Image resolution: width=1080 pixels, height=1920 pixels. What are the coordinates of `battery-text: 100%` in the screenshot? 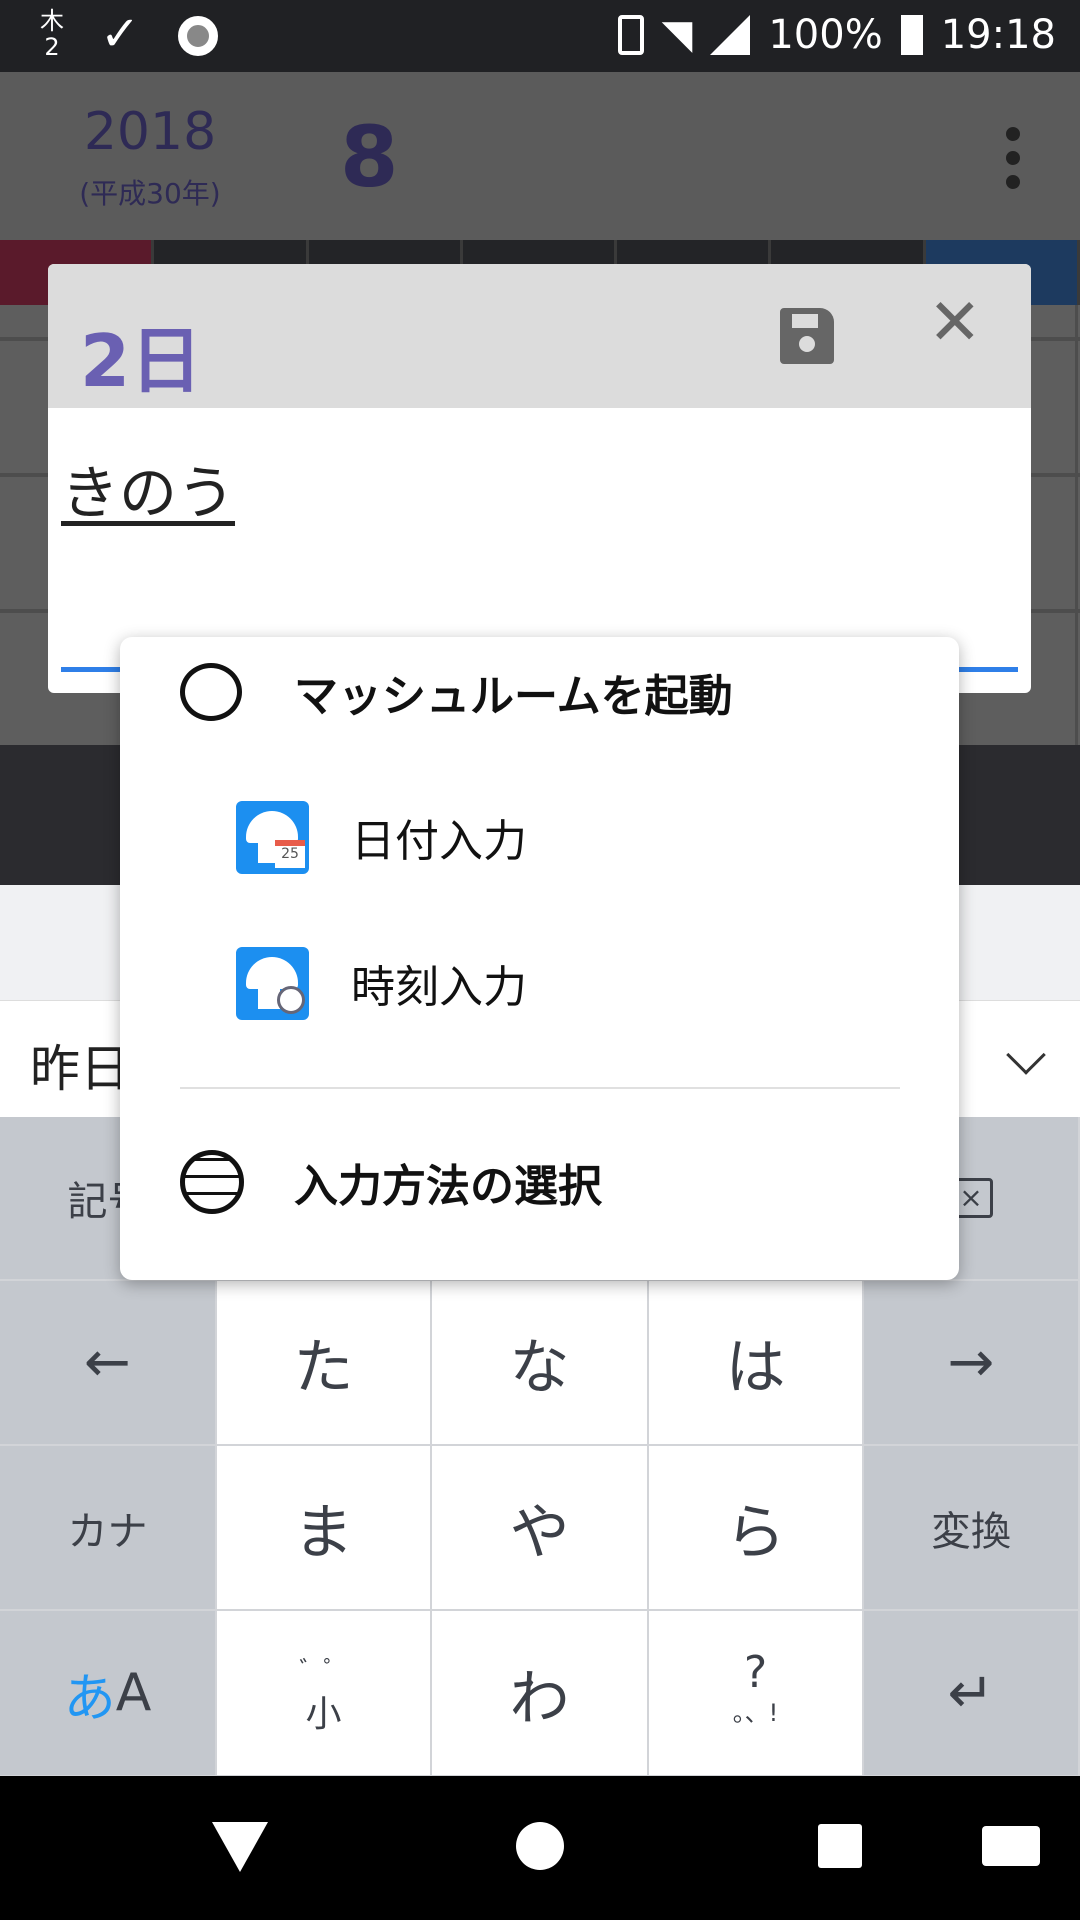 It's located at (825, 35).